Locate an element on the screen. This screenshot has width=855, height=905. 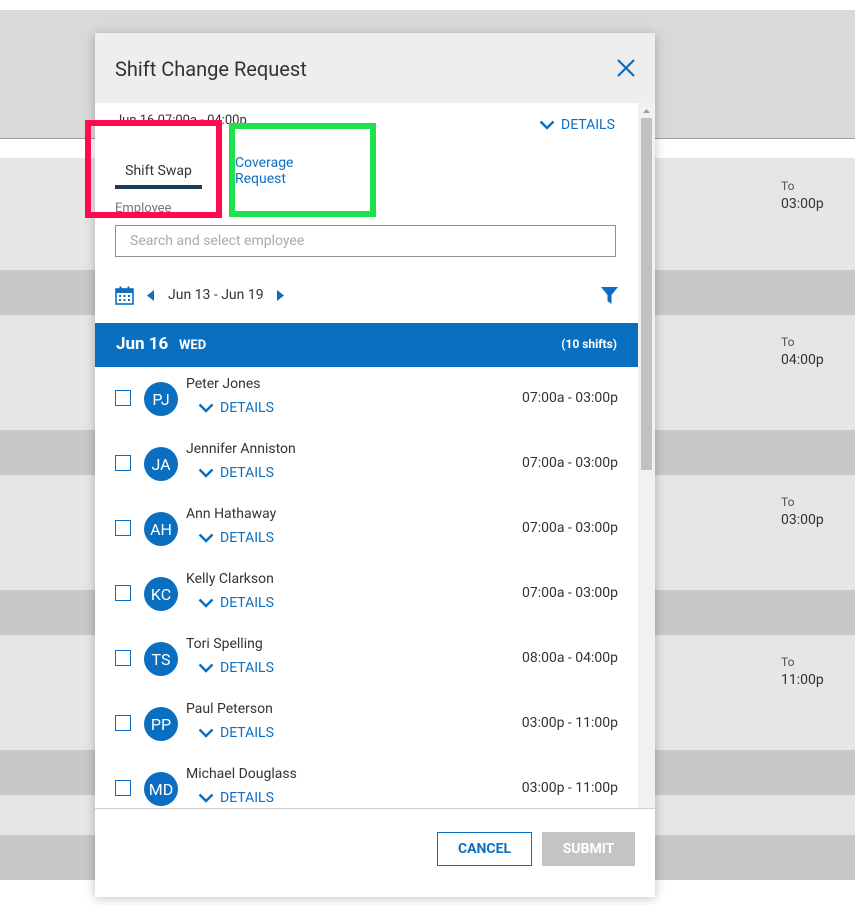
shift-row: TS Tori Spelling DETAILS 08:00a - 04:00p is located at coordinates (366, 660).